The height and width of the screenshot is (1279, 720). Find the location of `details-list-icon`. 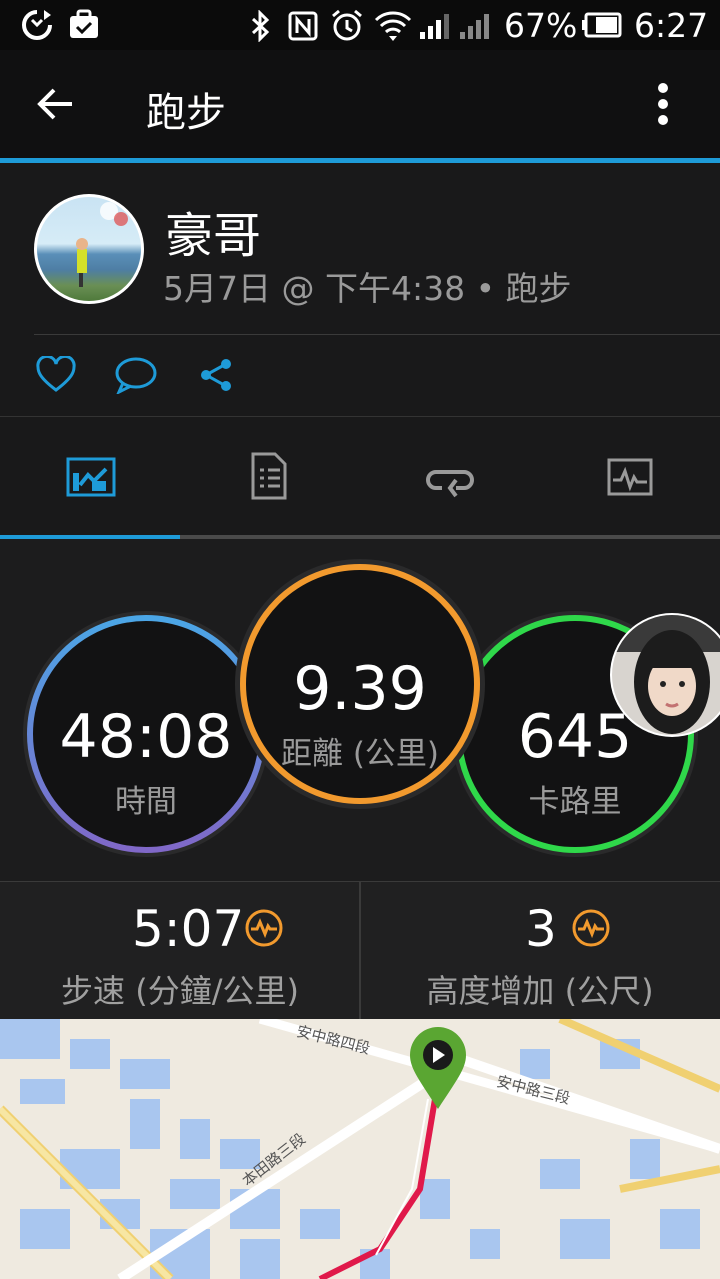

details-list-icon is located at coordinates (269, 476).